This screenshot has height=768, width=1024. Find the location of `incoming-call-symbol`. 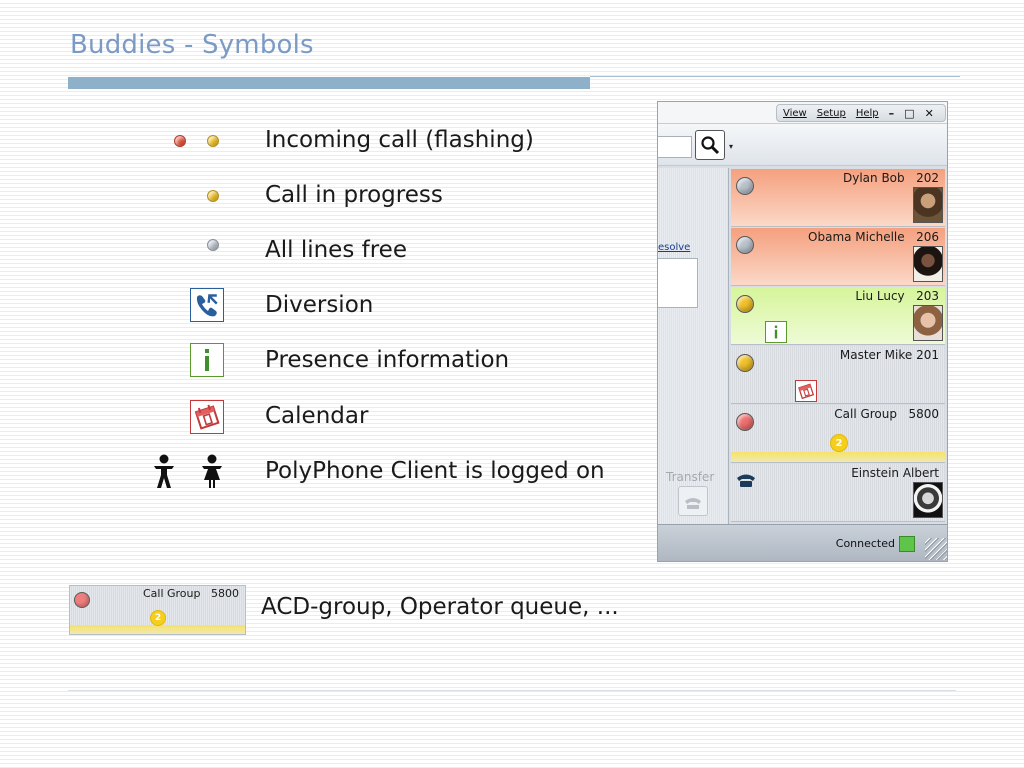

incoming-call-symbol is located at coordinates (198, 142).